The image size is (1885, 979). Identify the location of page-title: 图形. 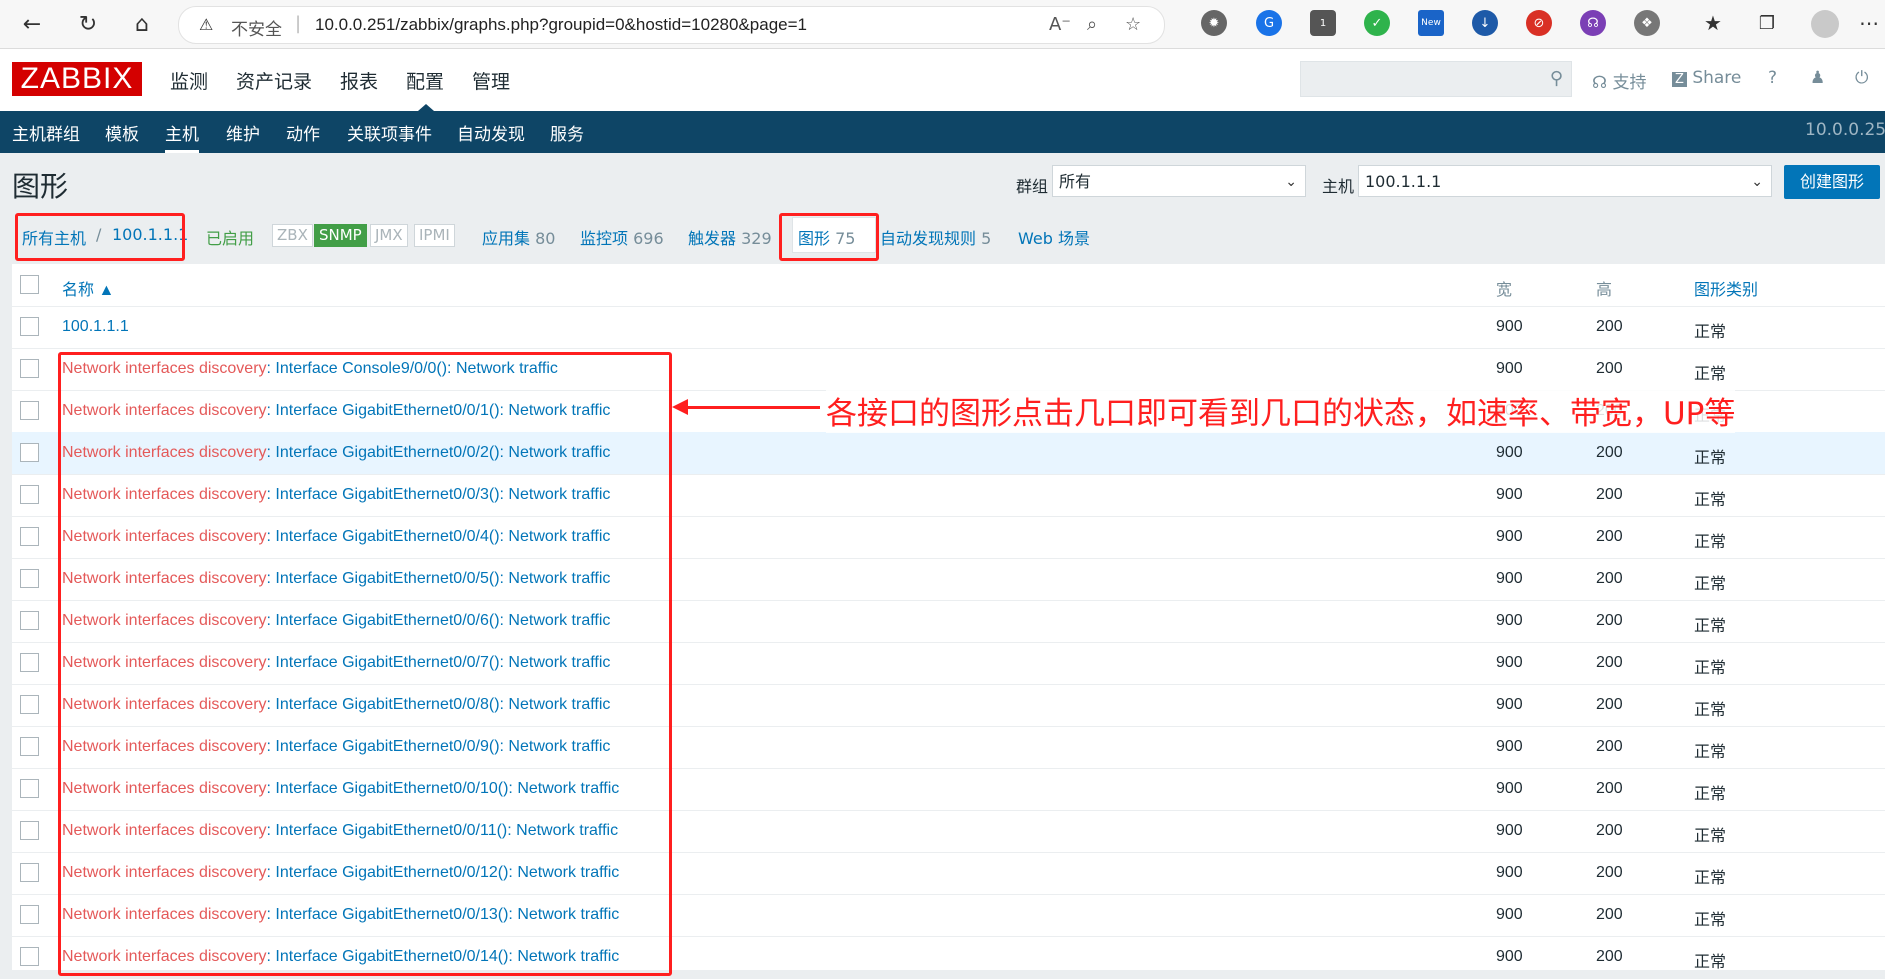
(40, 186).